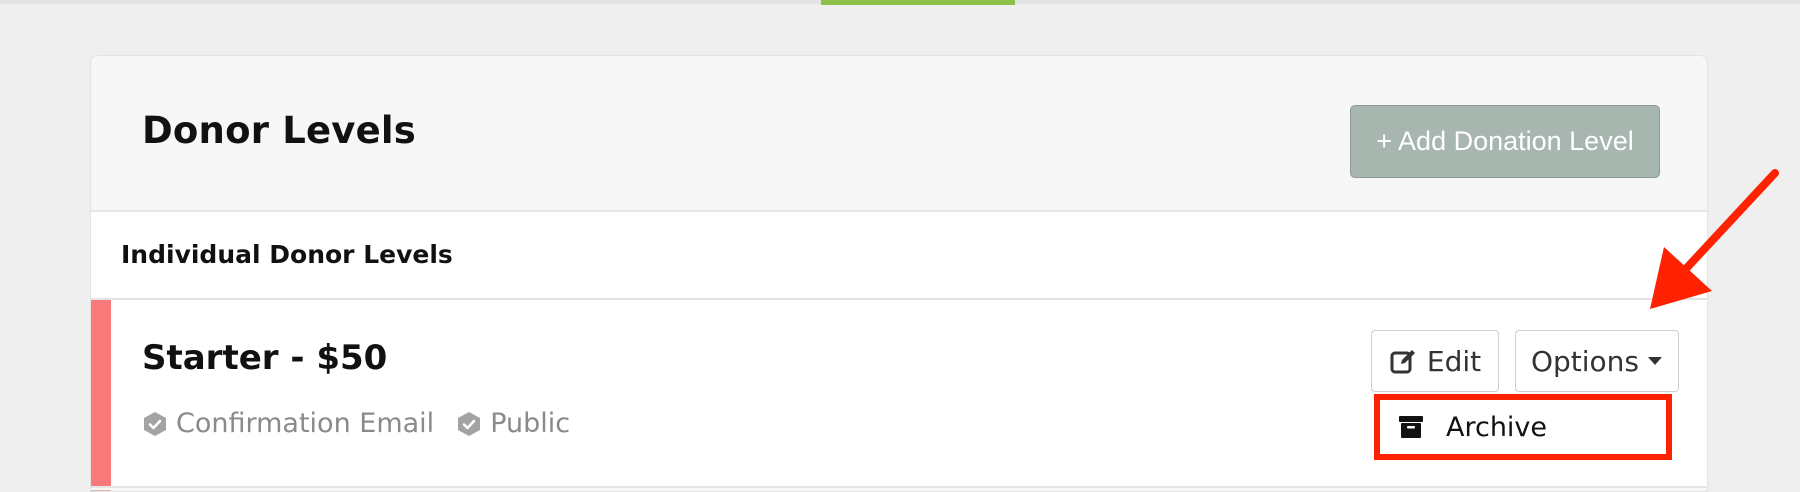 Image resolution: width=1800 pixels, height=492 pixels. I want to click on tag-public: Public, so click(513, 423).